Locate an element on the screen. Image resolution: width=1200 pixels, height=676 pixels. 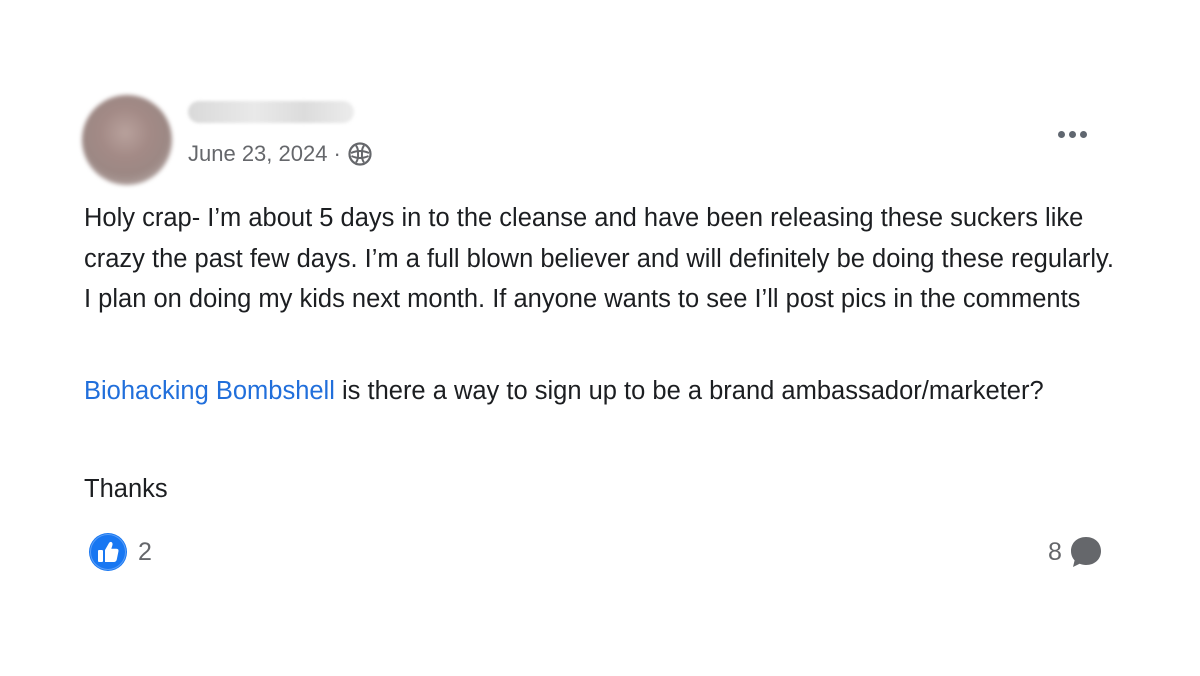
post-meta: June 23, 2024 · is located at coordinates (280, 154).